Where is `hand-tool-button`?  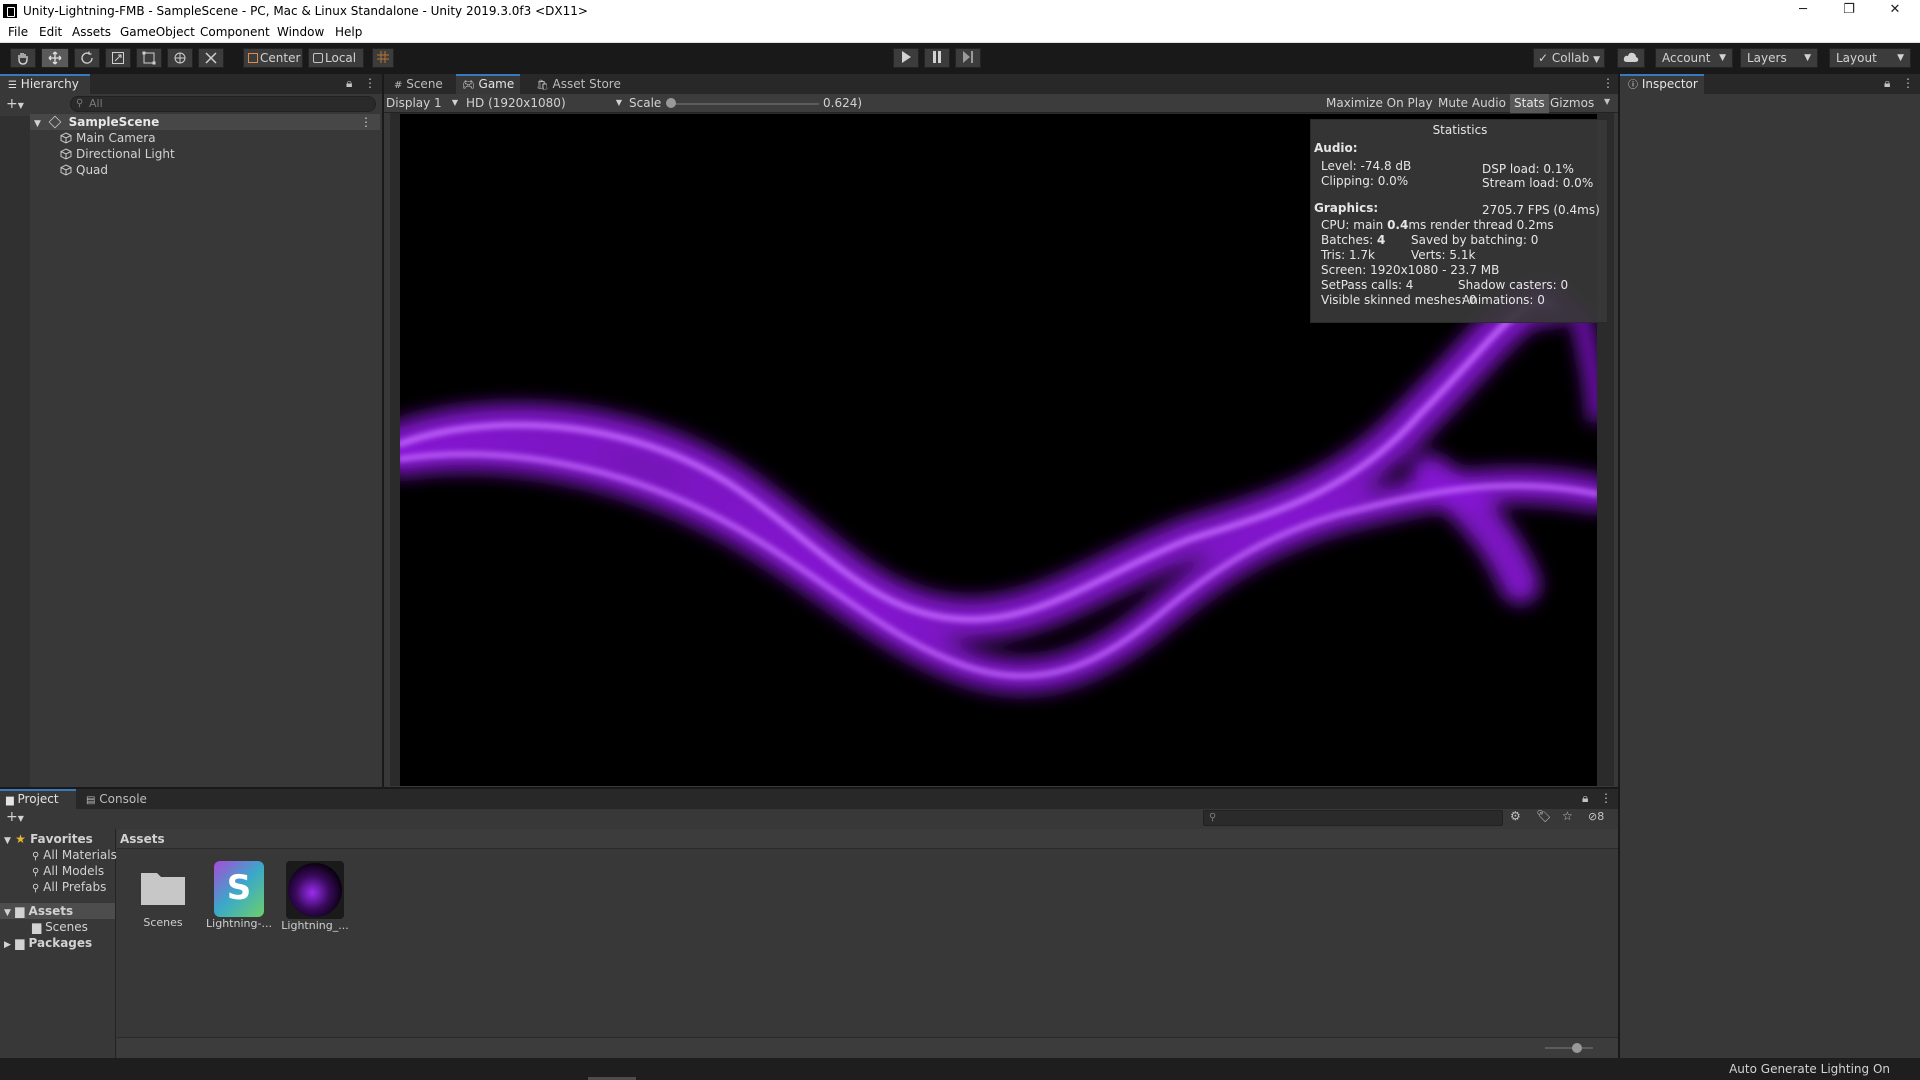
hand-tool-button is located at coordinates (23, 58).